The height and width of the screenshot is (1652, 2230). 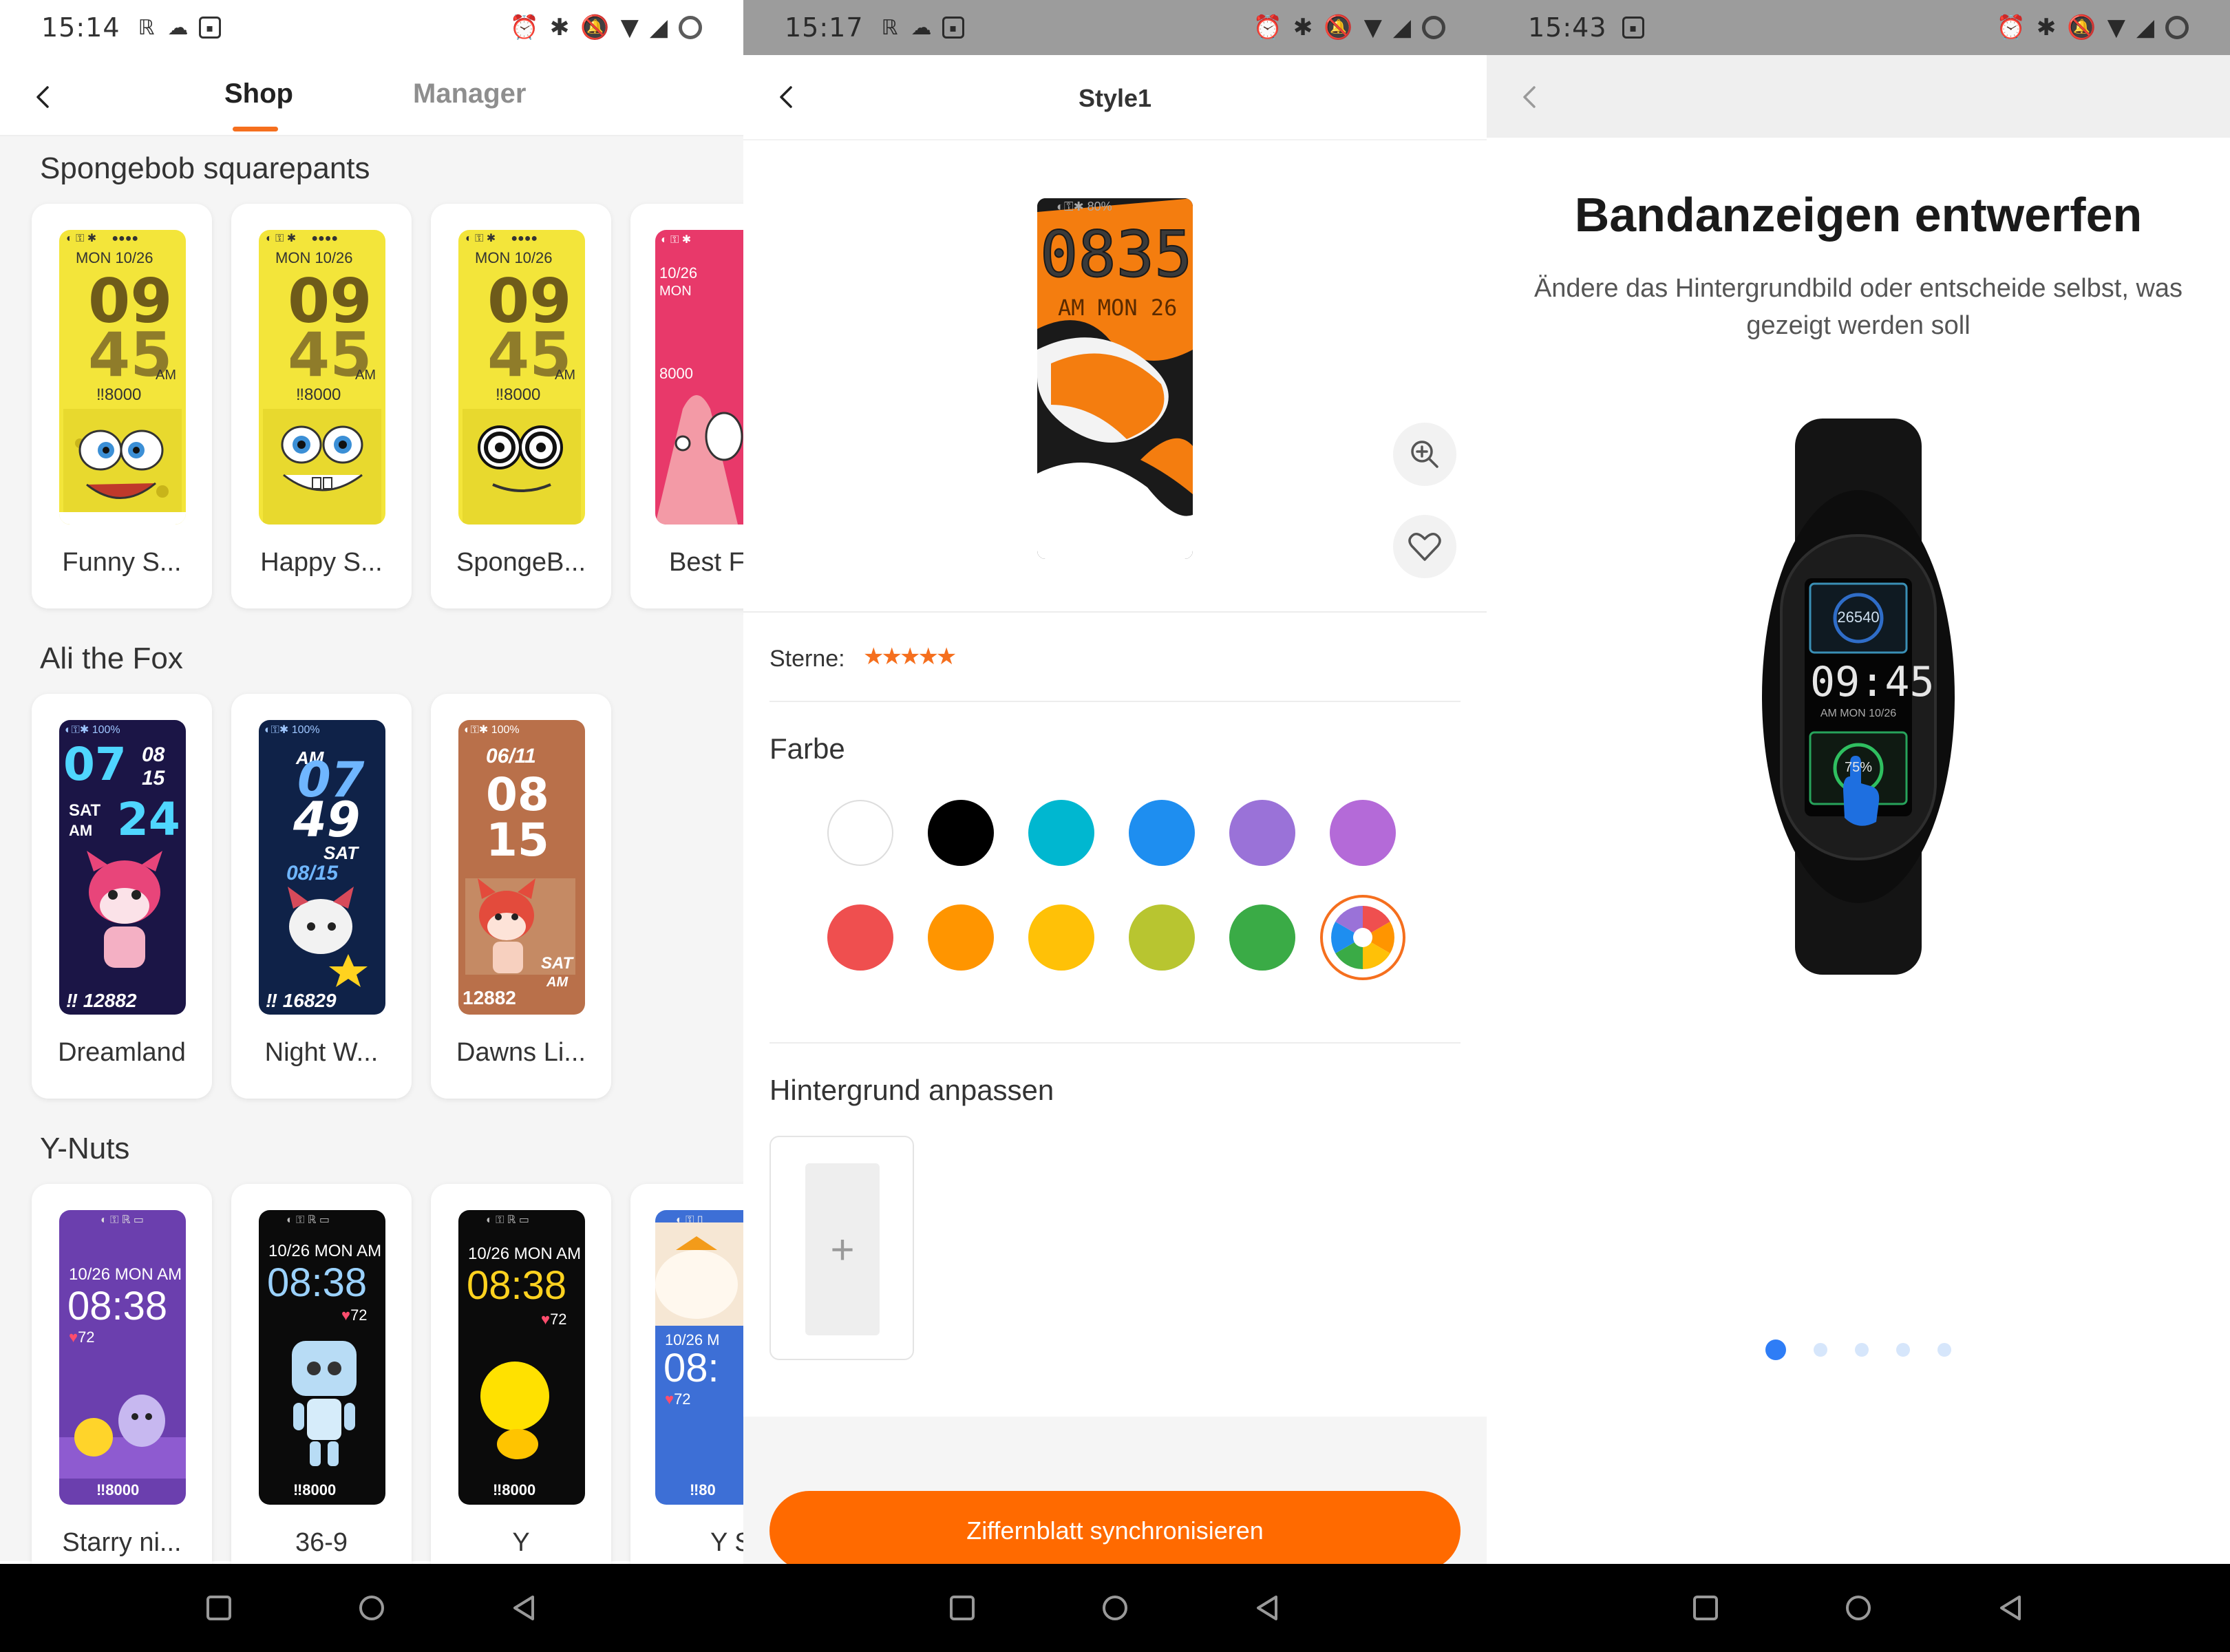 What do you see at coordinates (122, 1437) in the screenshot?
I see `ynuts-illustration` at bounding box center [122, 1437].